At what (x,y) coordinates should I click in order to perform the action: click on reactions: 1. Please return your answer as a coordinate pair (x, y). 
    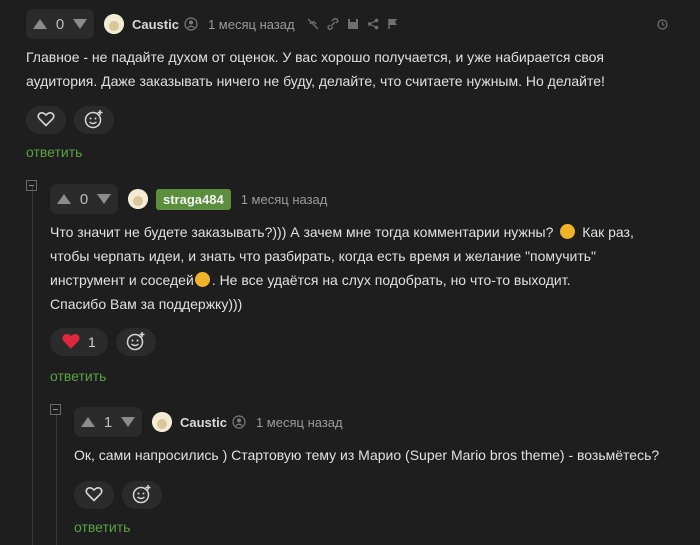
    Looking at the image, I should click on (107, 342).